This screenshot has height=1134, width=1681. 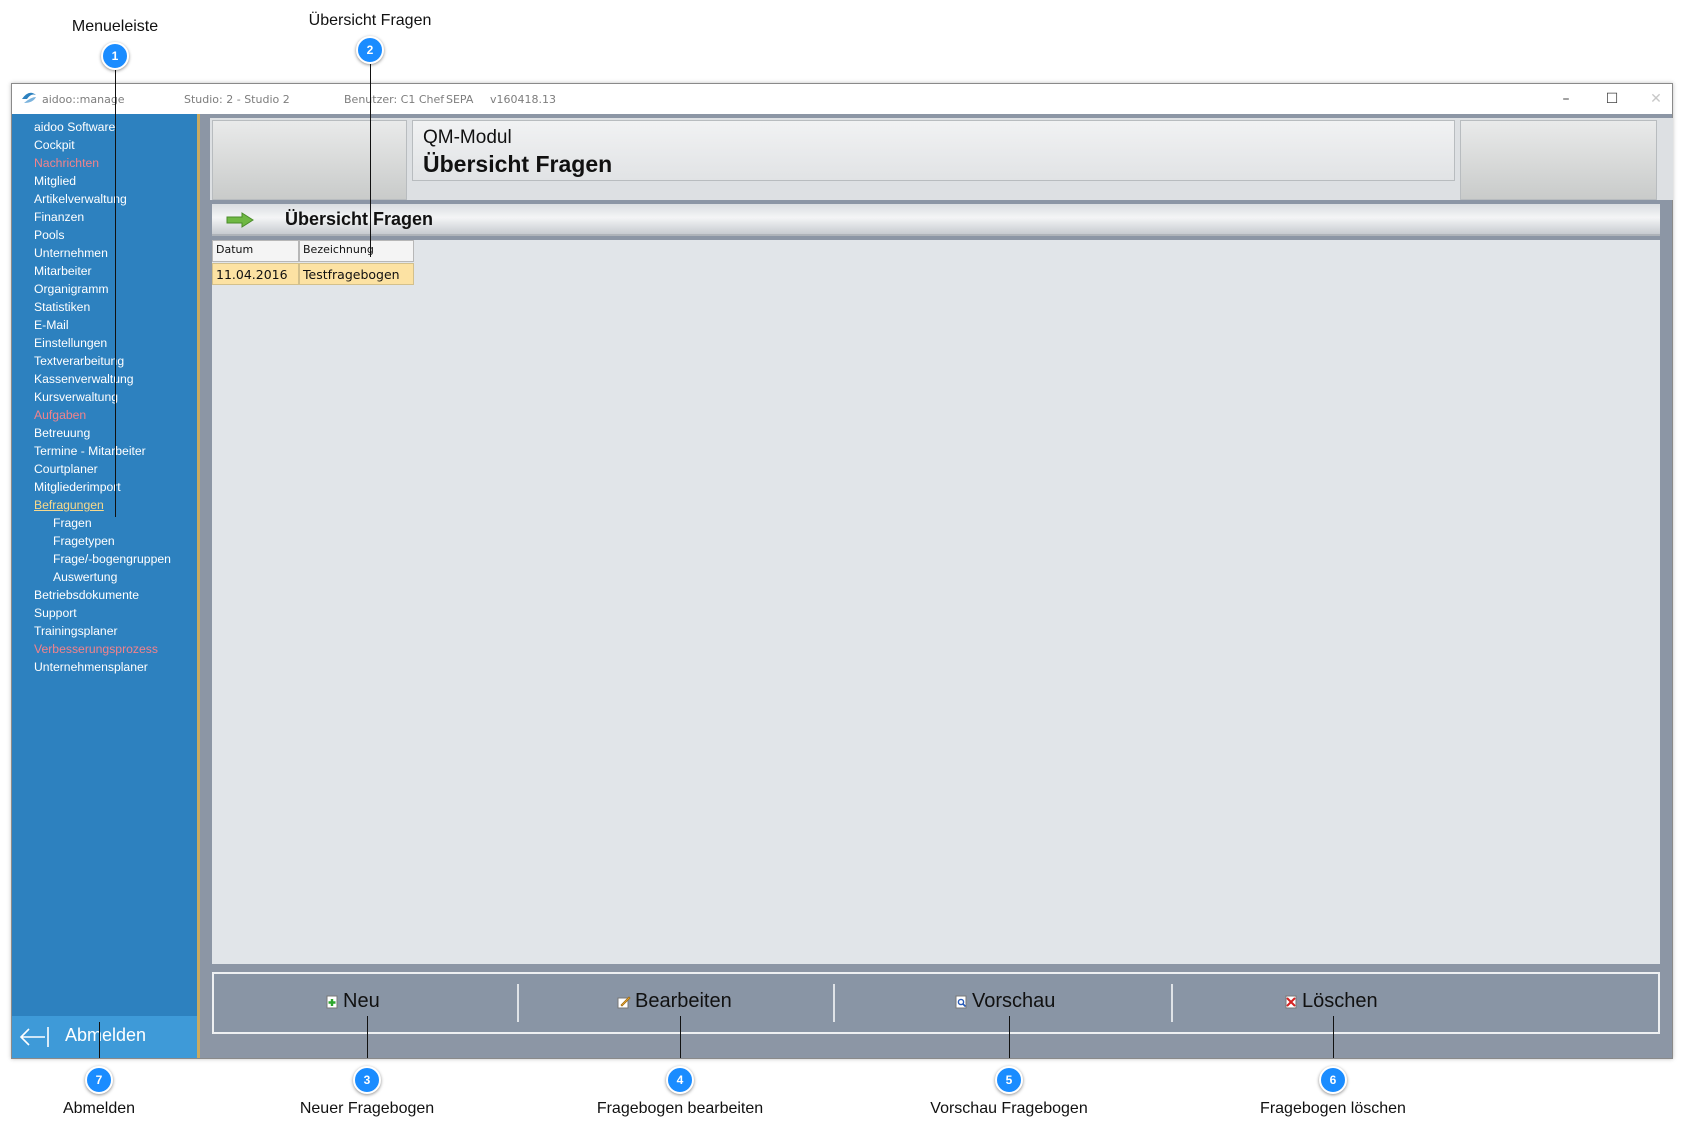 What do you see at coordinates (102, 235) in the screenshot?
I see `sidebar-item-pools: Pools` at bounding box center [102, 235].